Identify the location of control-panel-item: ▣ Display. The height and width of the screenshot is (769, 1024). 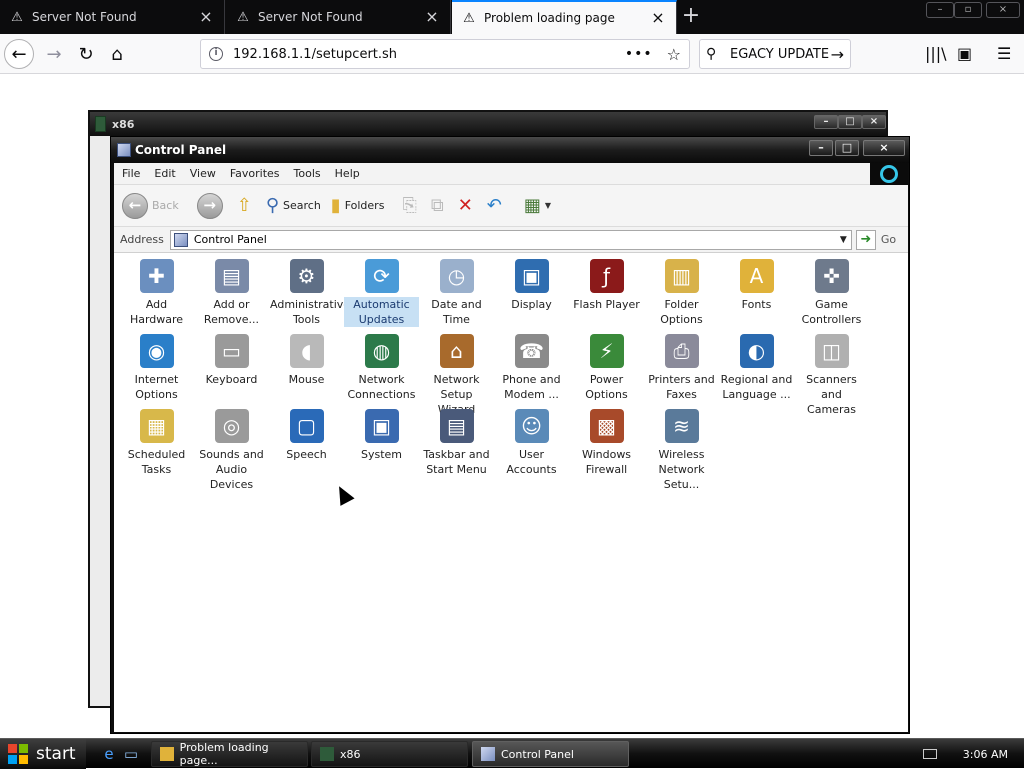
(531, 285).